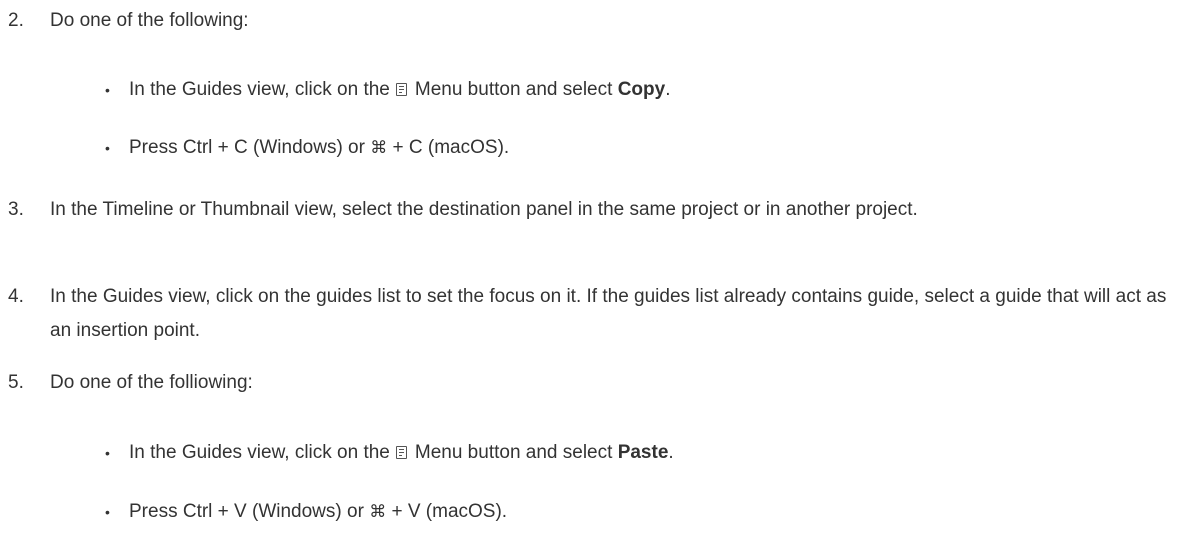  I want to click on step-number: 2., so click(16, 20).